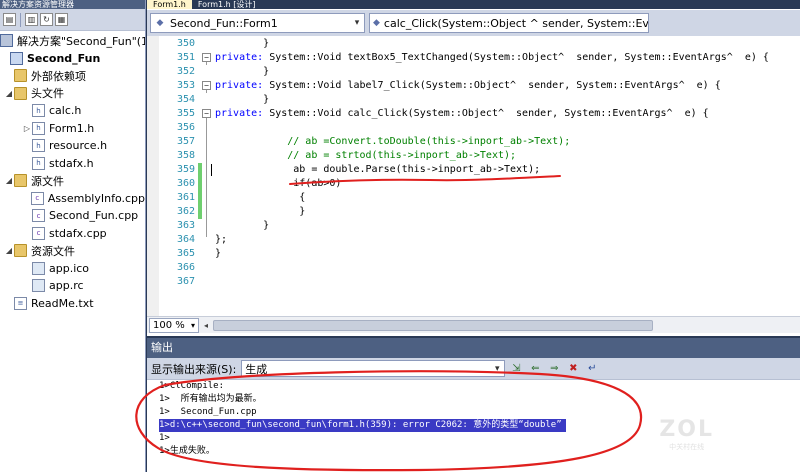 Image resolution: width=800 pixels, height=472 pixels. What do you see at coordinates (185, 225) in the screenshot?
I see `line-number: 363` at bounding box center [185, 225].